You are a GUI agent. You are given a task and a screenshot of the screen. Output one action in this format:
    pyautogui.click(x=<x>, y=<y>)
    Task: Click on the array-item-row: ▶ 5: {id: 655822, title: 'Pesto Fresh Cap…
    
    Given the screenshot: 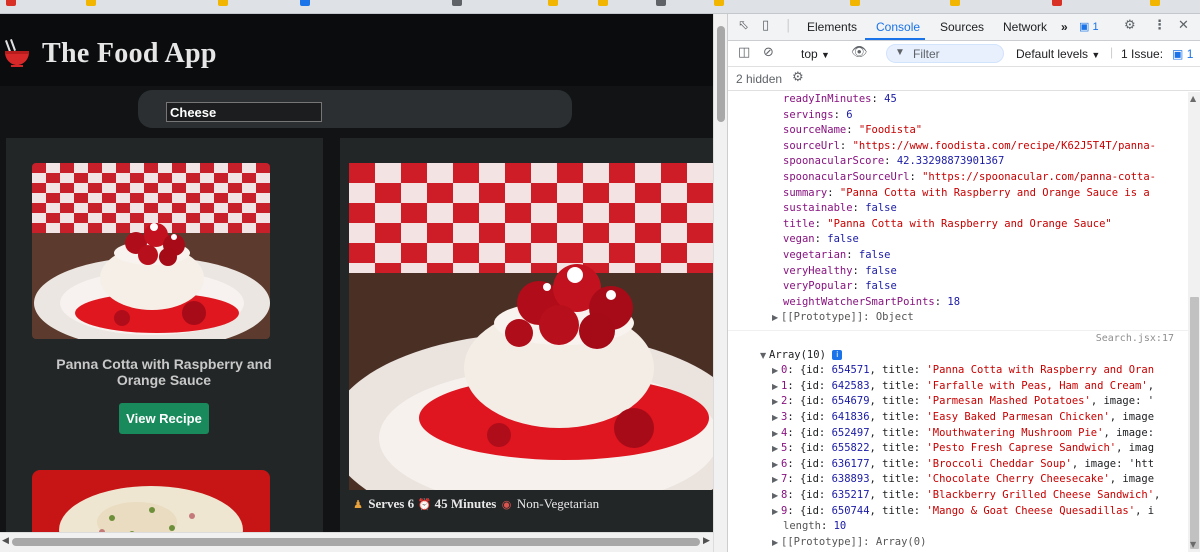 What is the action you would take?
    pyautogui.click(x=963, y=449)
    